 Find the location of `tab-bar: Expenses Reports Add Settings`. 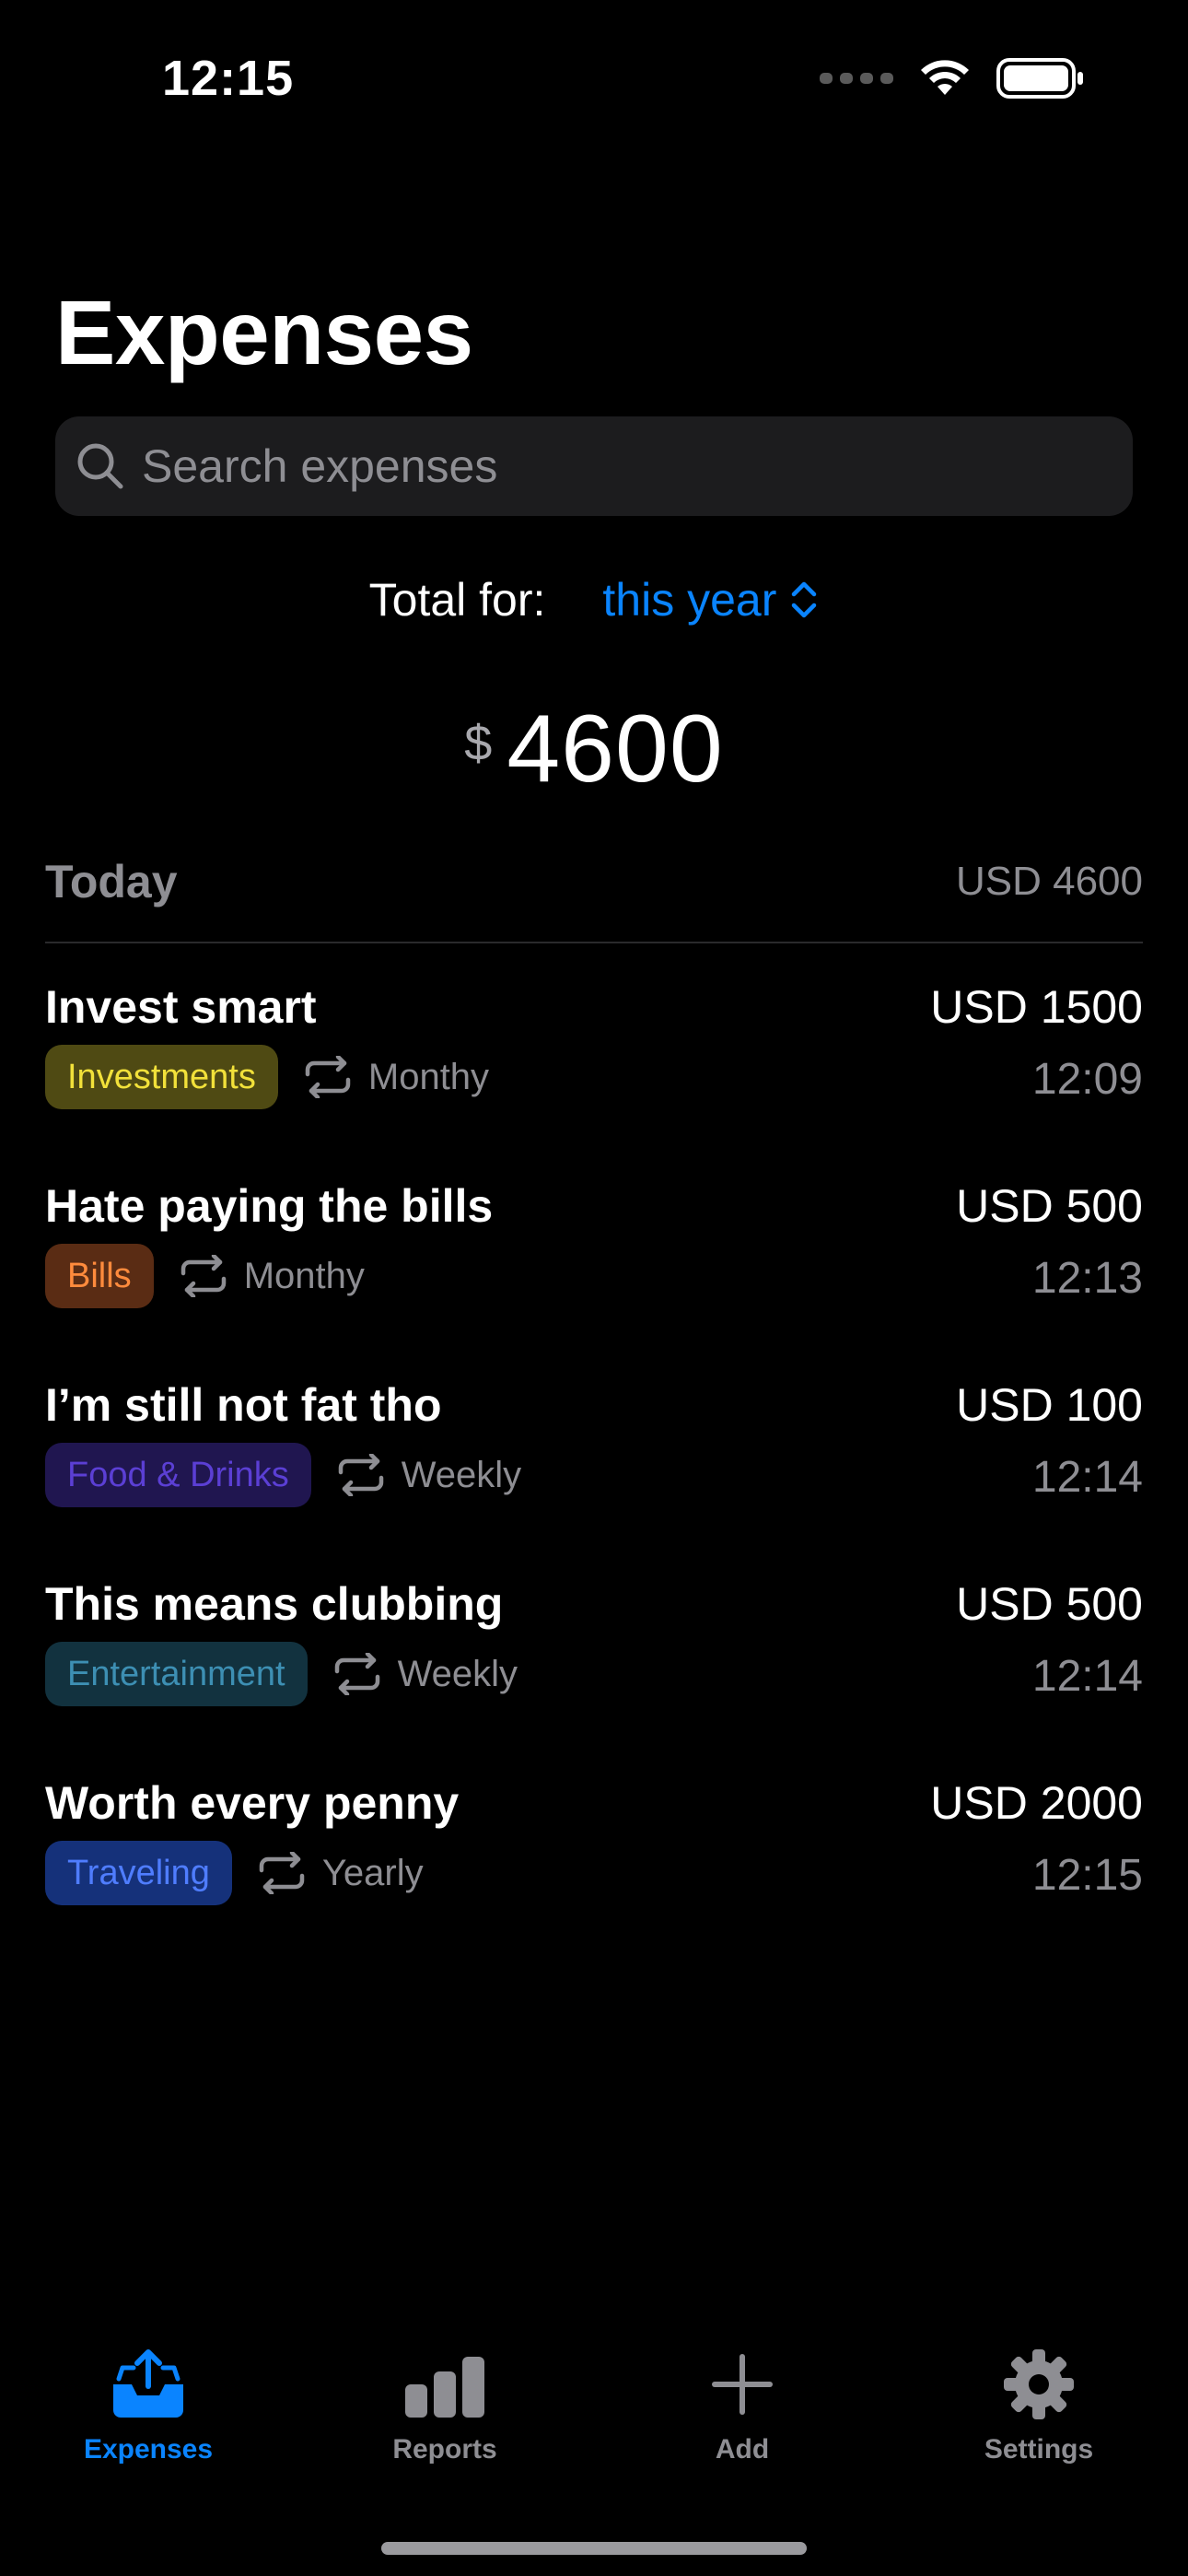

tab-bar: Expenses Reports Add Settings is located at coordinates (594, 2417).